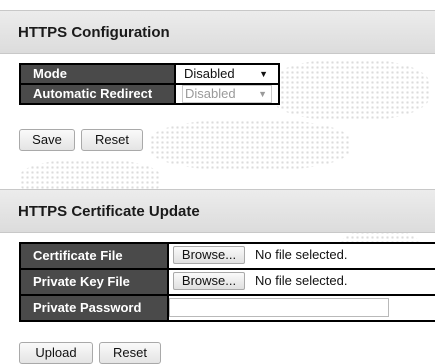 The image size is (435, 364). I want to click on mode-select-value: Disabled, so click(209, 73).